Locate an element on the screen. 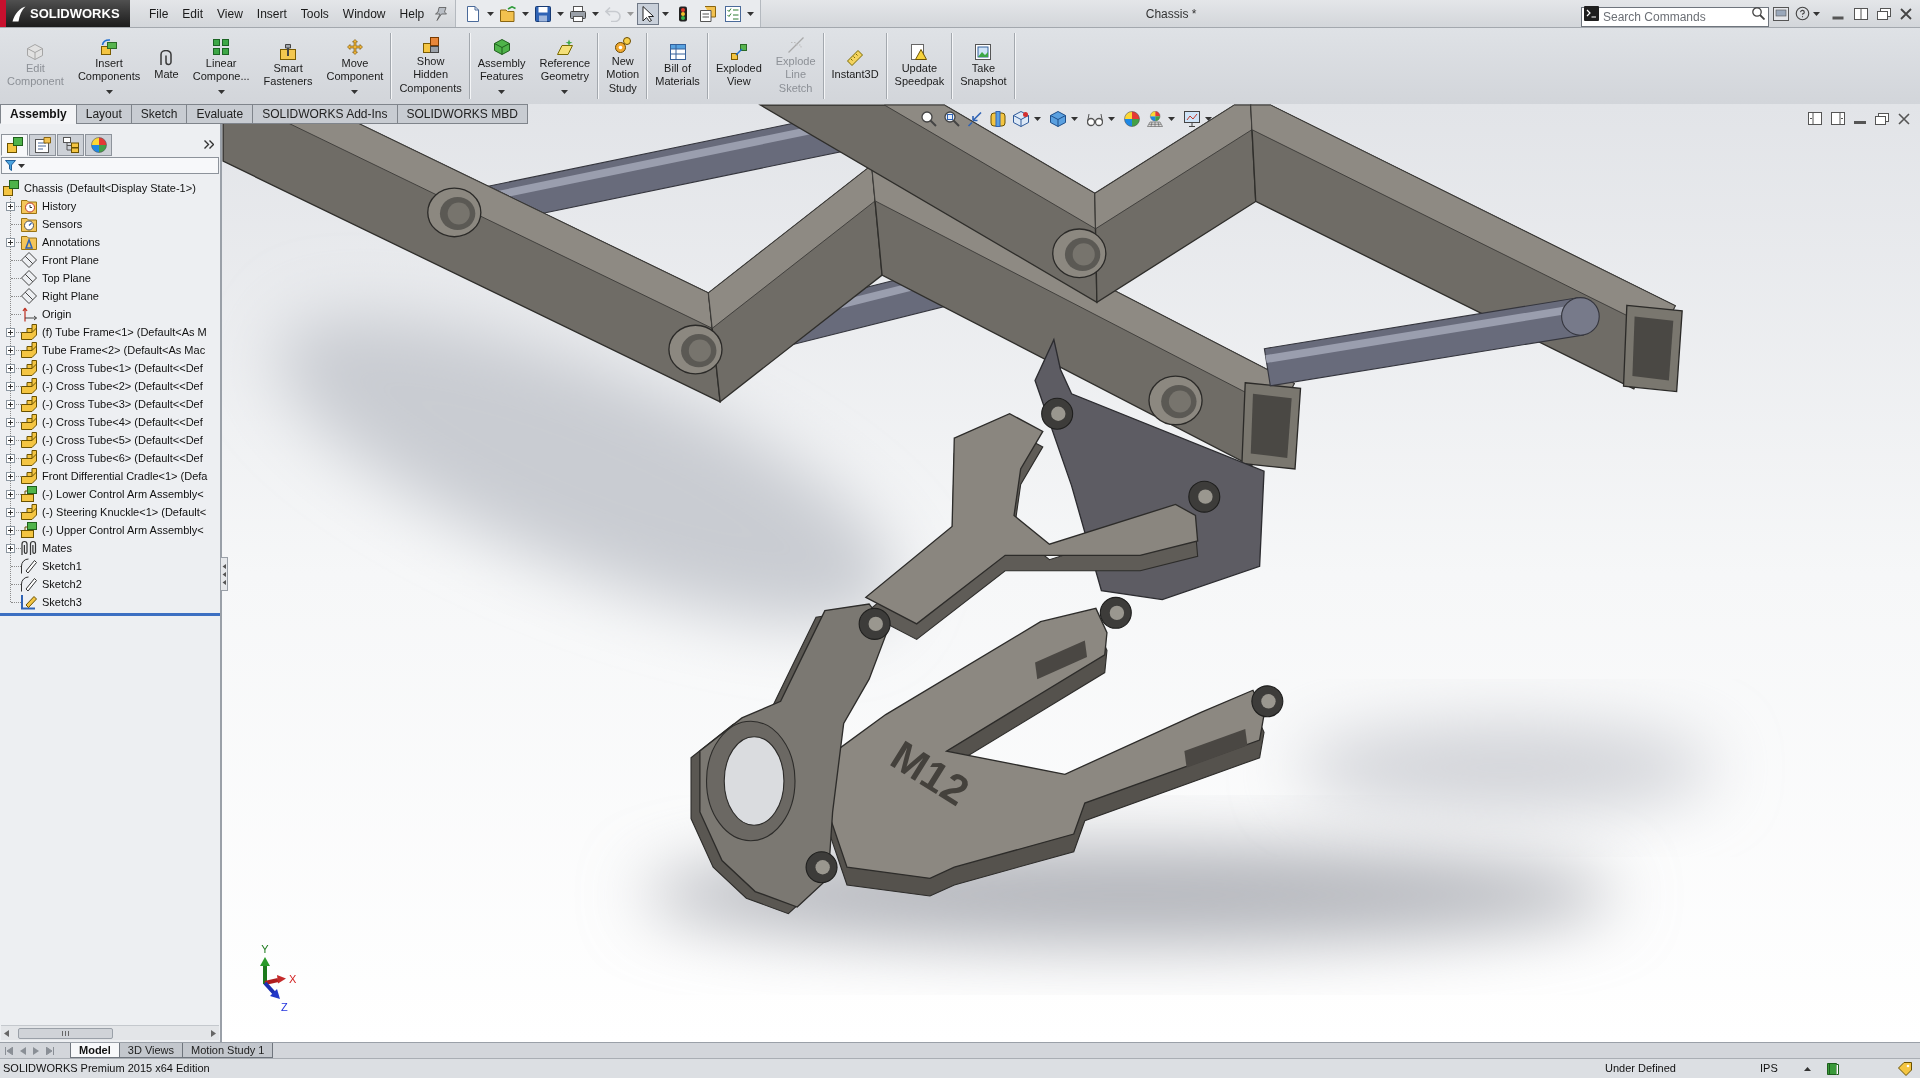  triangle-right-icon is located at coordinates (213, 1033).